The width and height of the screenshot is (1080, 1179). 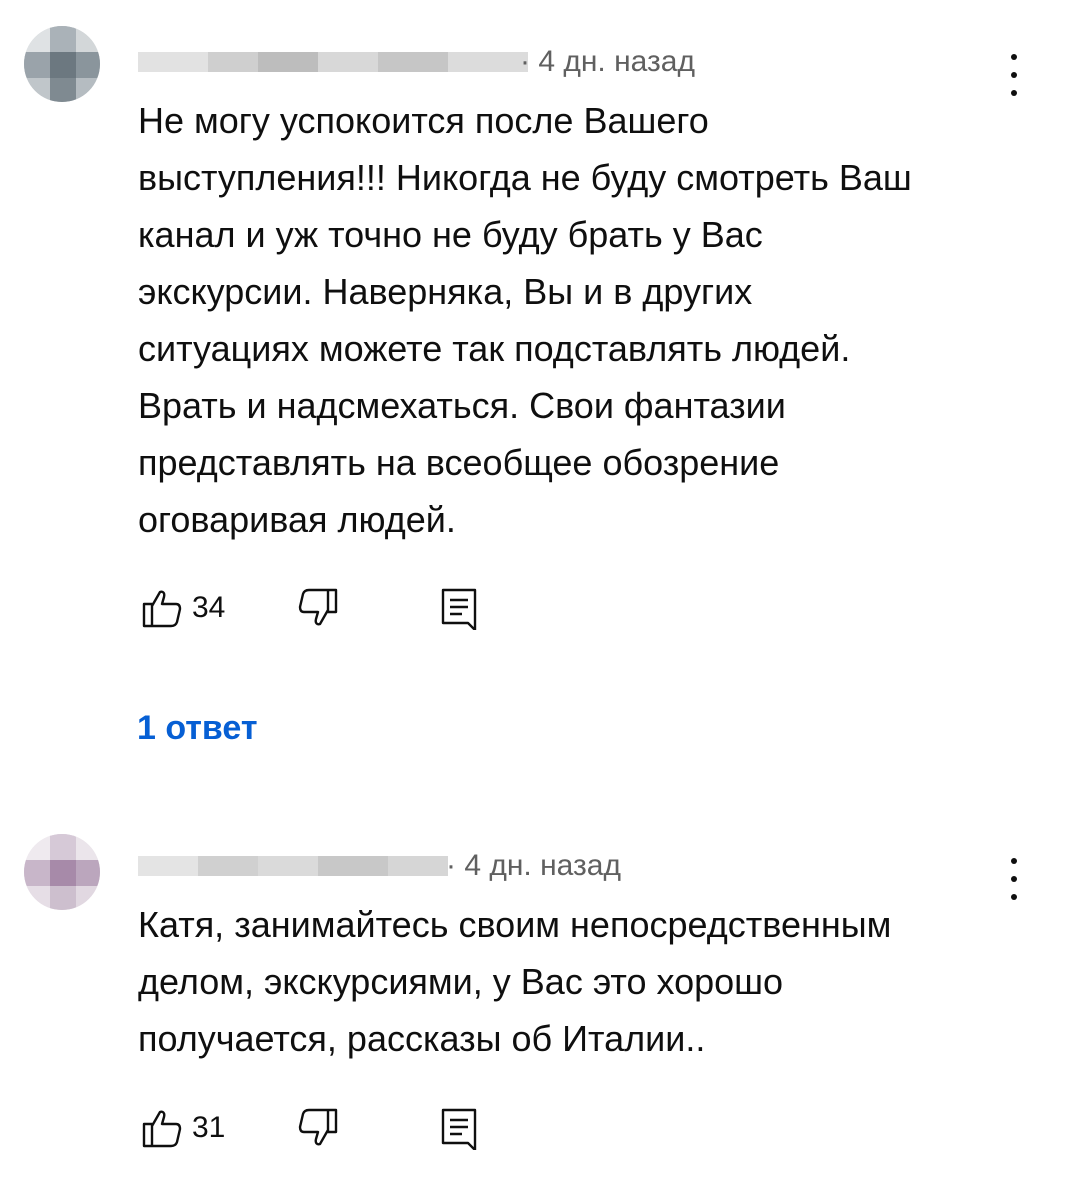 What do you see at coordinates (209, 607) in the screenshot?
I see `like-count: 34` at bounding box center [209, 607].